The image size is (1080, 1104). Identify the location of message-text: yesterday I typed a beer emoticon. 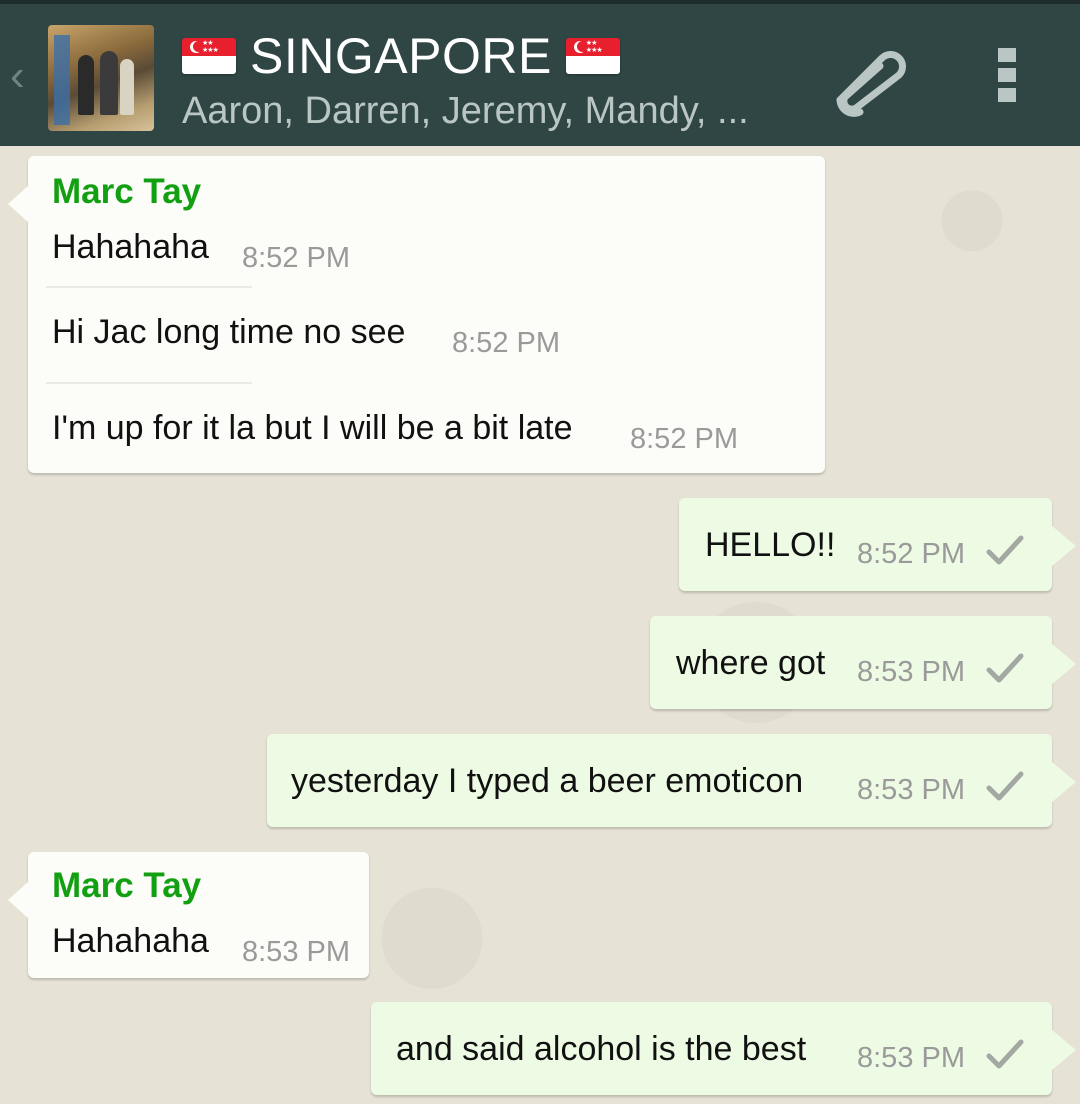
(547, 781).